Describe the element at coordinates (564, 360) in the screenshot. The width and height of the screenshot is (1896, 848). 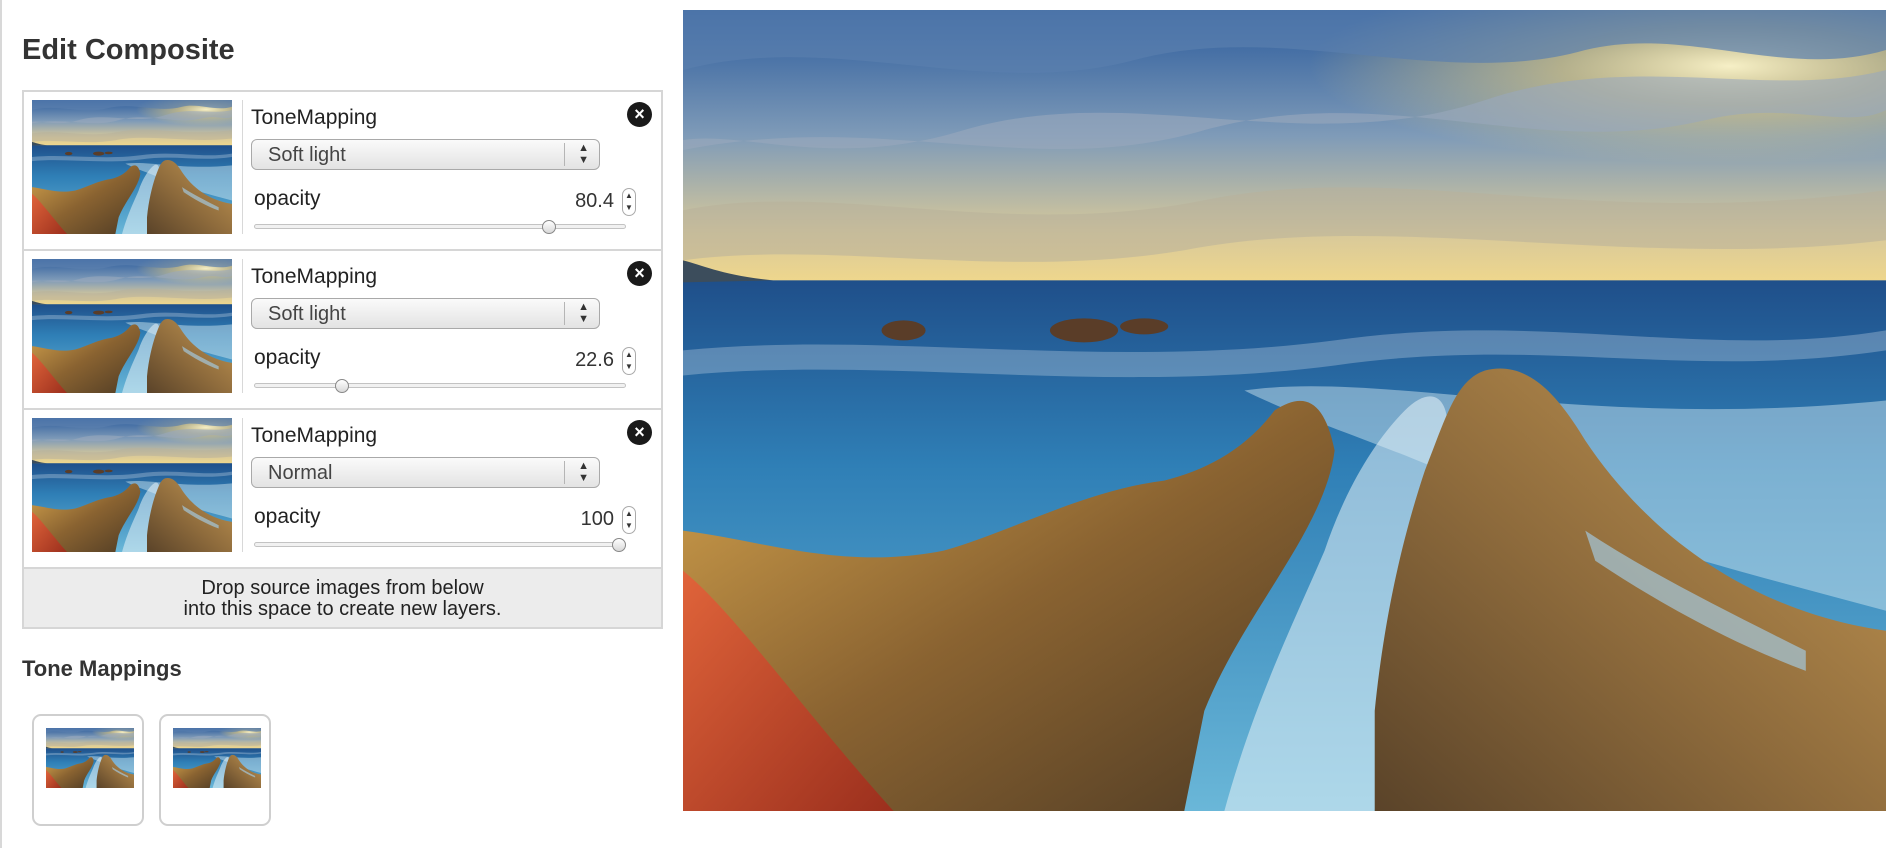
I see `opacity-value: 22.6` at that location.